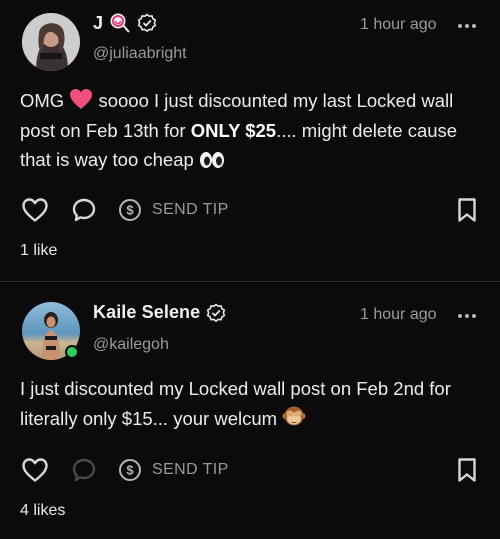  I want to click on post-text-segment: OMG, so click(45, 100).